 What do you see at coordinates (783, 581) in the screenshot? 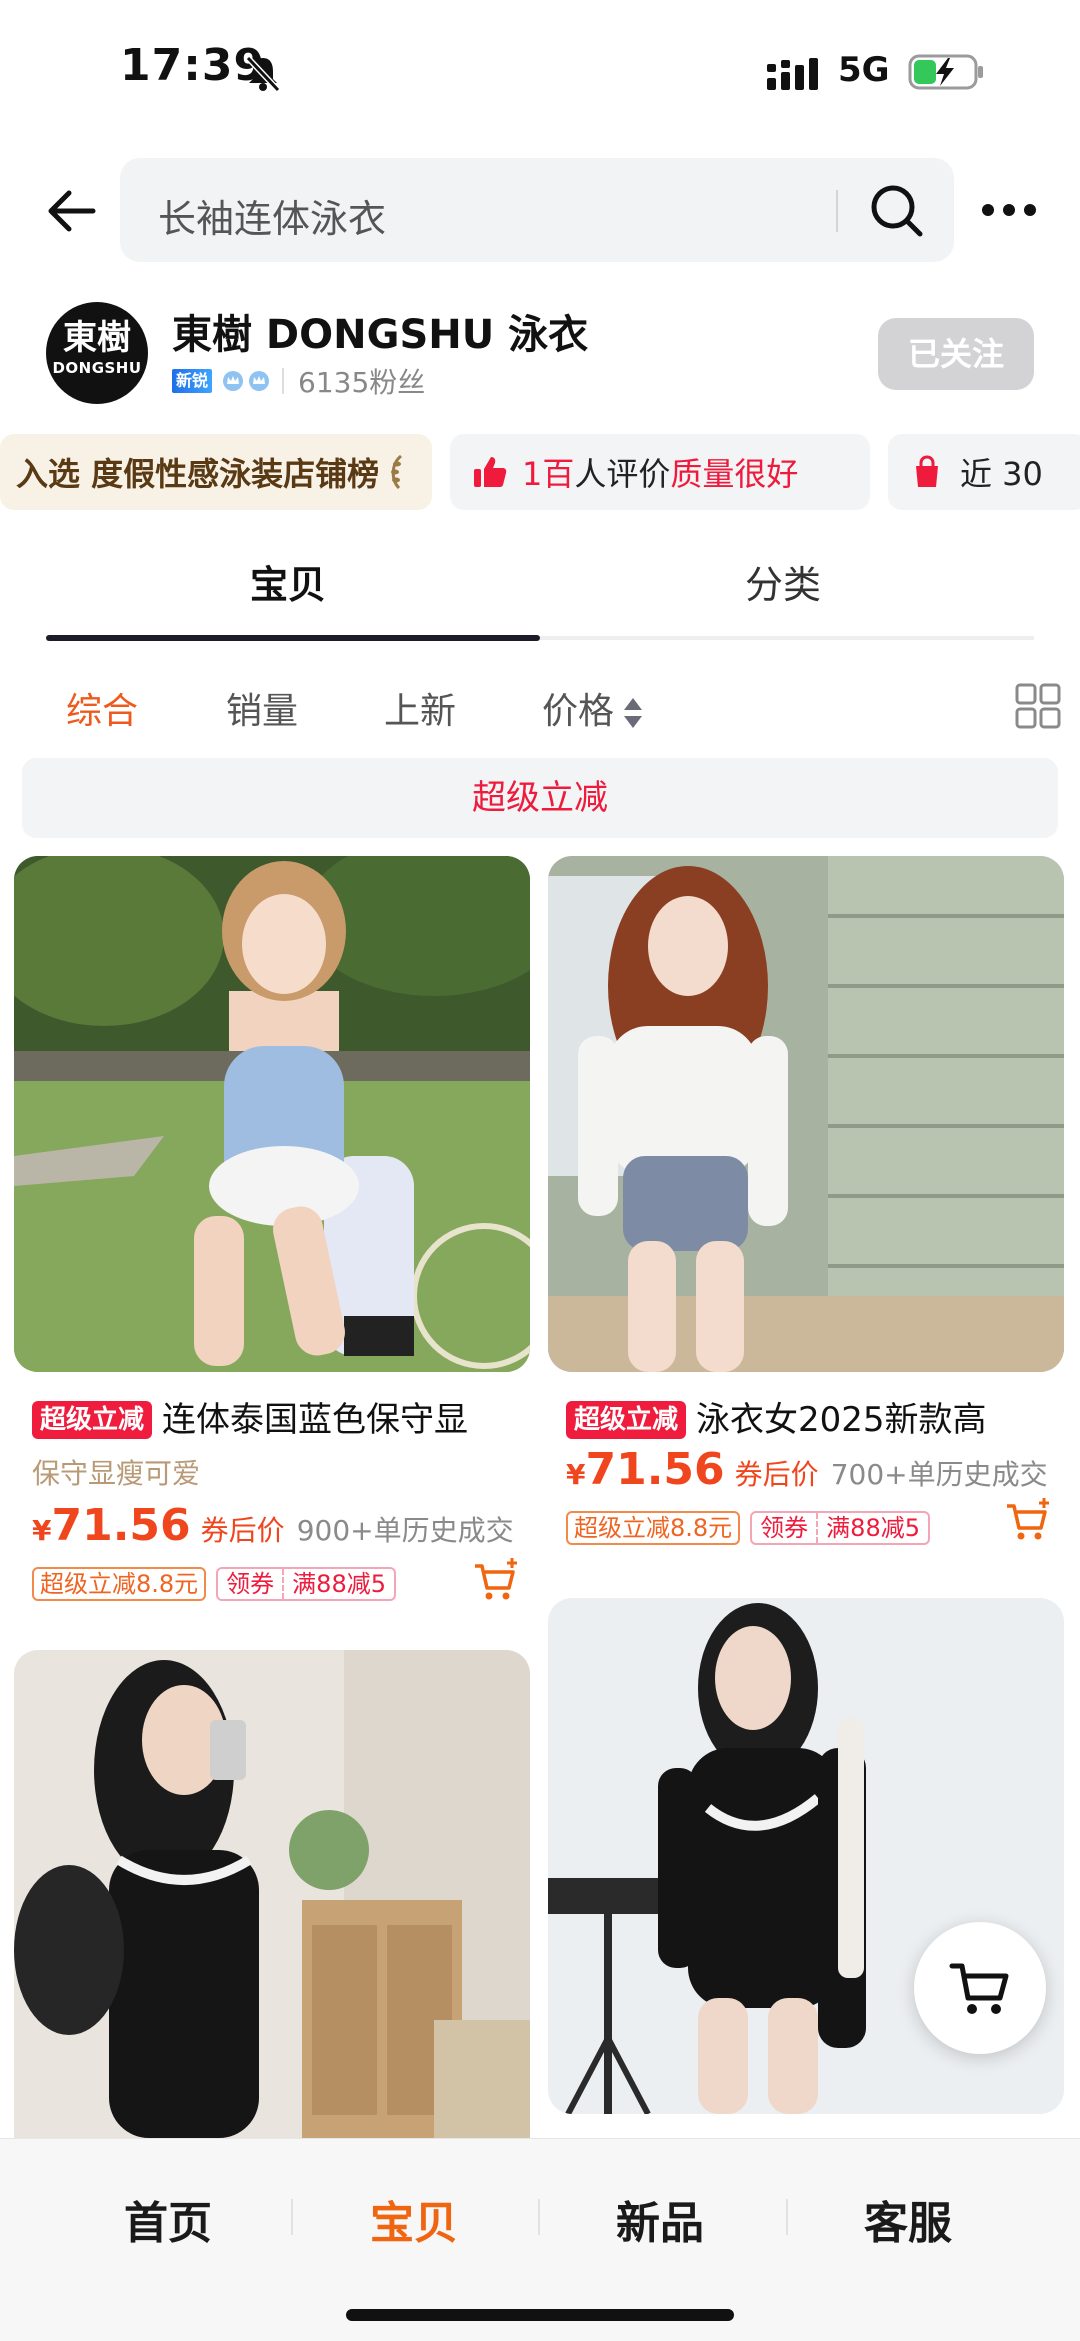
I see `tab-categories: 分类` at bounding box center [783, 581].